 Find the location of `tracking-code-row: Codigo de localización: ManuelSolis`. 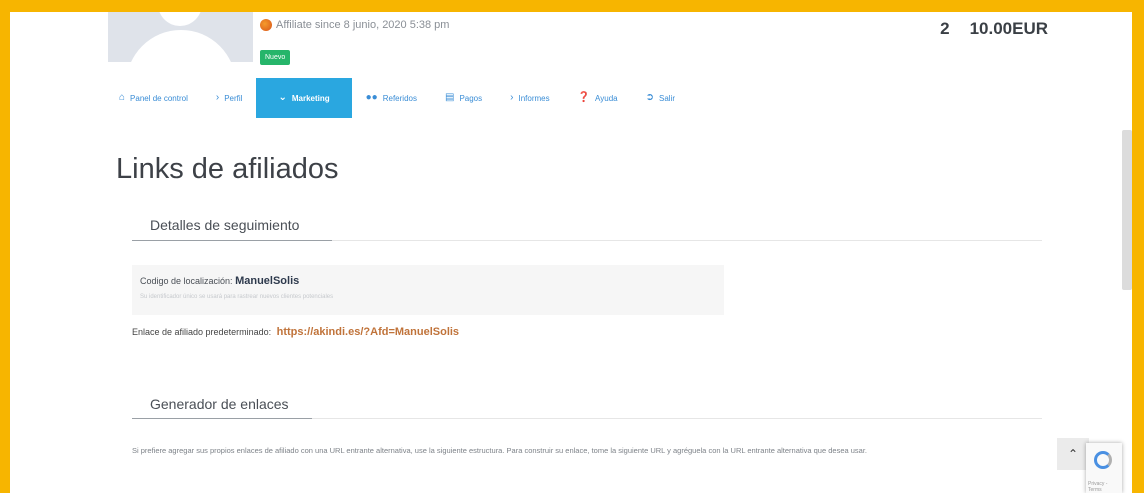

tracking-code-row: Codigo de localización: ManuelSolis is located at coordinates (219, 281).